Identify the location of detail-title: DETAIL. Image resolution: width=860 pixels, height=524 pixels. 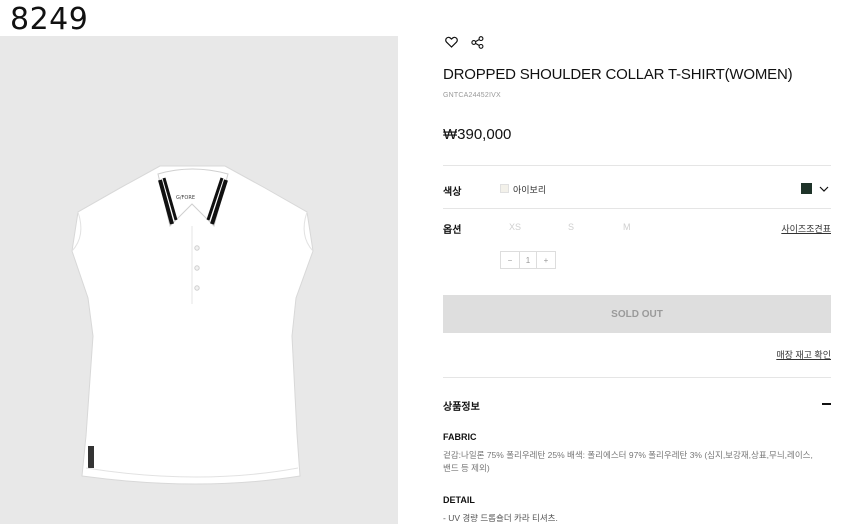
(459, 500).